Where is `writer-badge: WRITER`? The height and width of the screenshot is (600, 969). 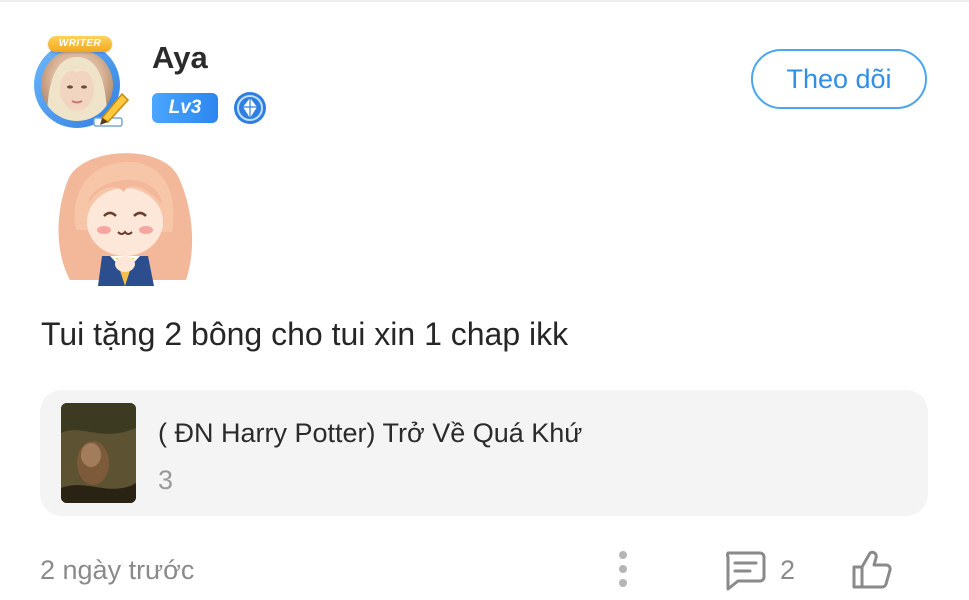
writer-badge: WRITER is located at coordinates (80, 44).